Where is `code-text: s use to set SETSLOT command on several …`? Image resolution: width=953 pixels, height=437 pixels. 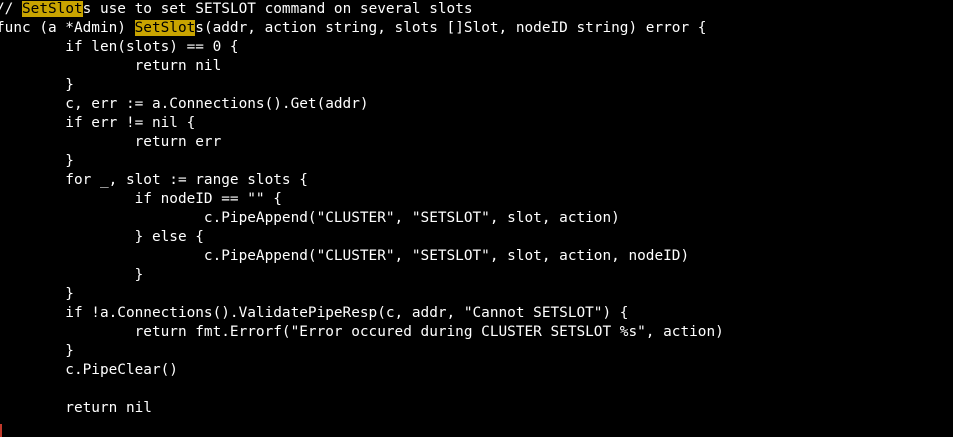 code-text: s use to set SETSLOT command on several … is located at coordinates (277, 9).